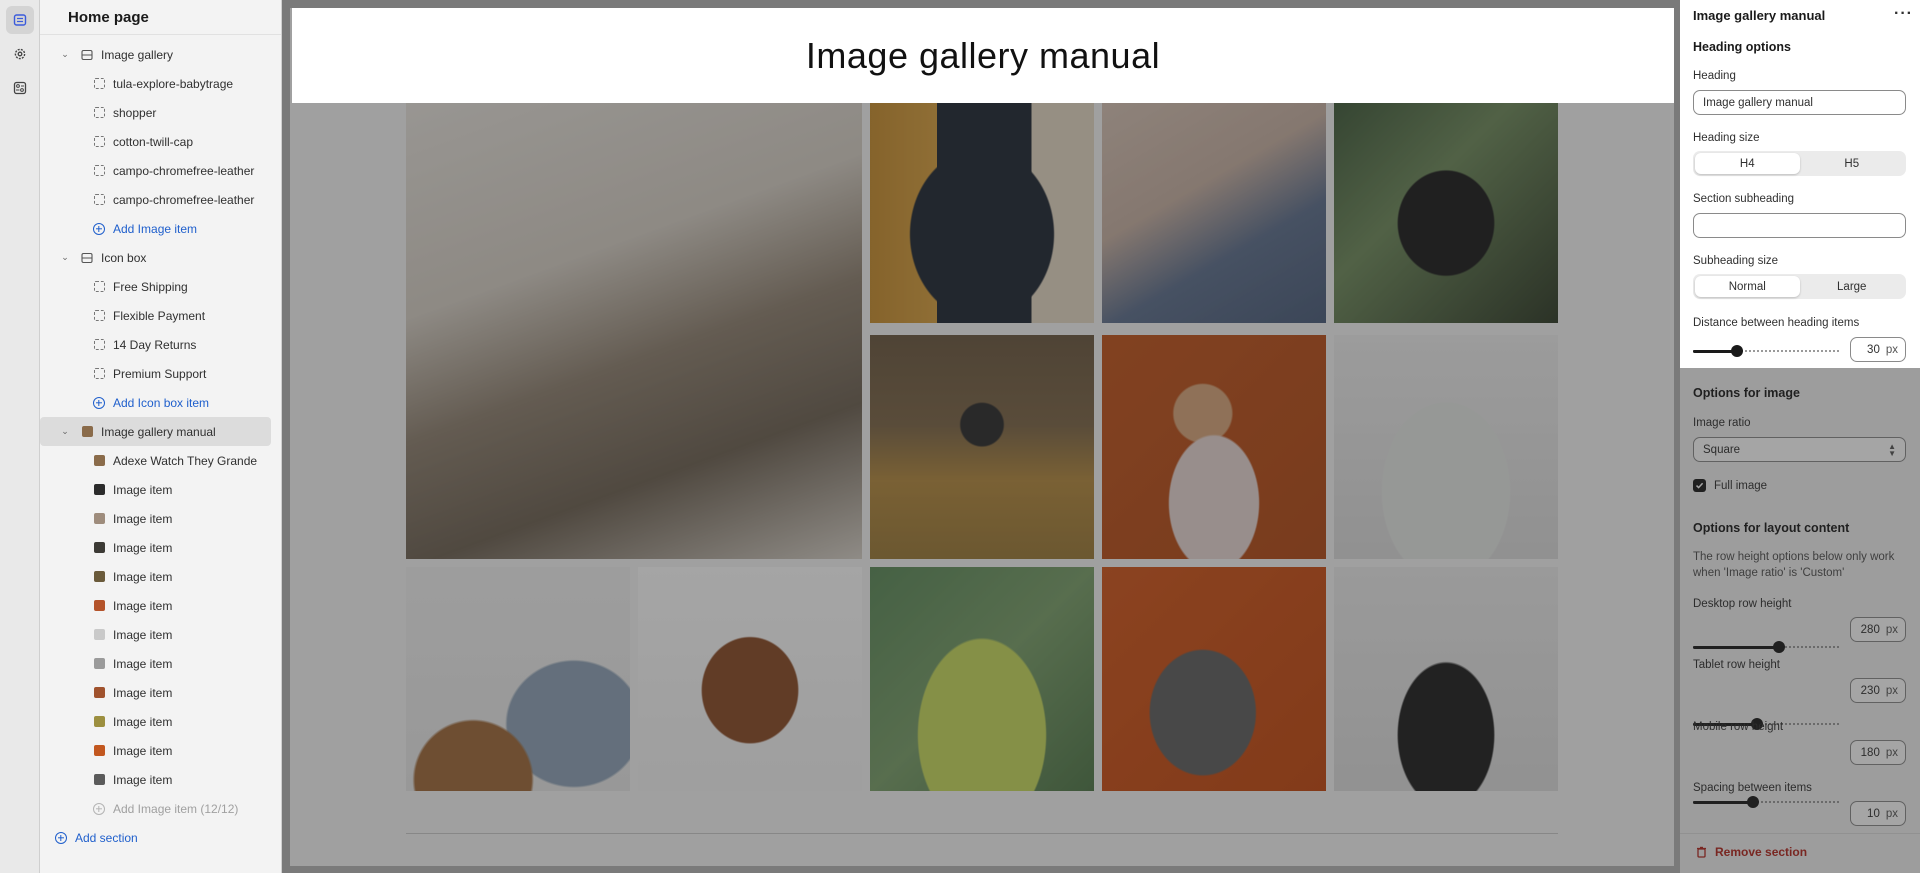 This screenshot has width=1920, height=873. Describe the element at coordinates (1446, 679) in the screenshot. I see `black-jacket-photo` at that location.